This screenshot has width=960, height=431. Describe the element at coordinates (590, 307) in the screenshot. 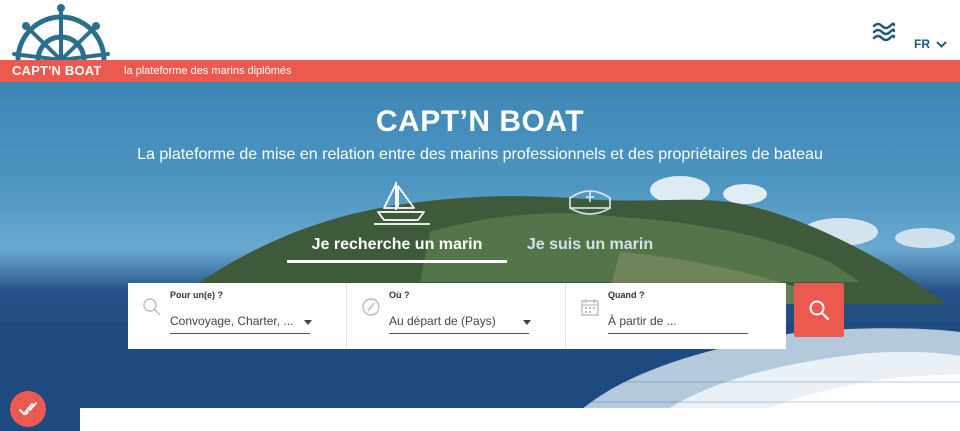

I see `calendar-icon` at that location.